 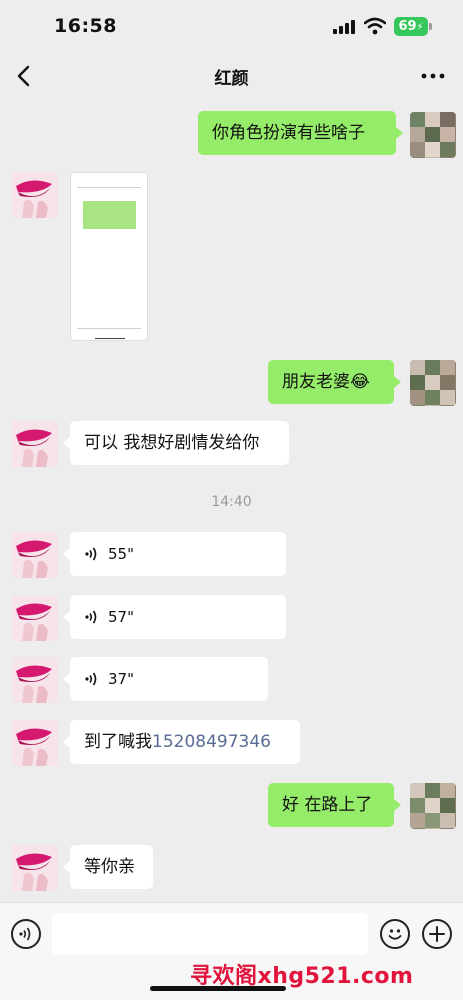 I want to click on battery-tip, so click(x=430, y=26).